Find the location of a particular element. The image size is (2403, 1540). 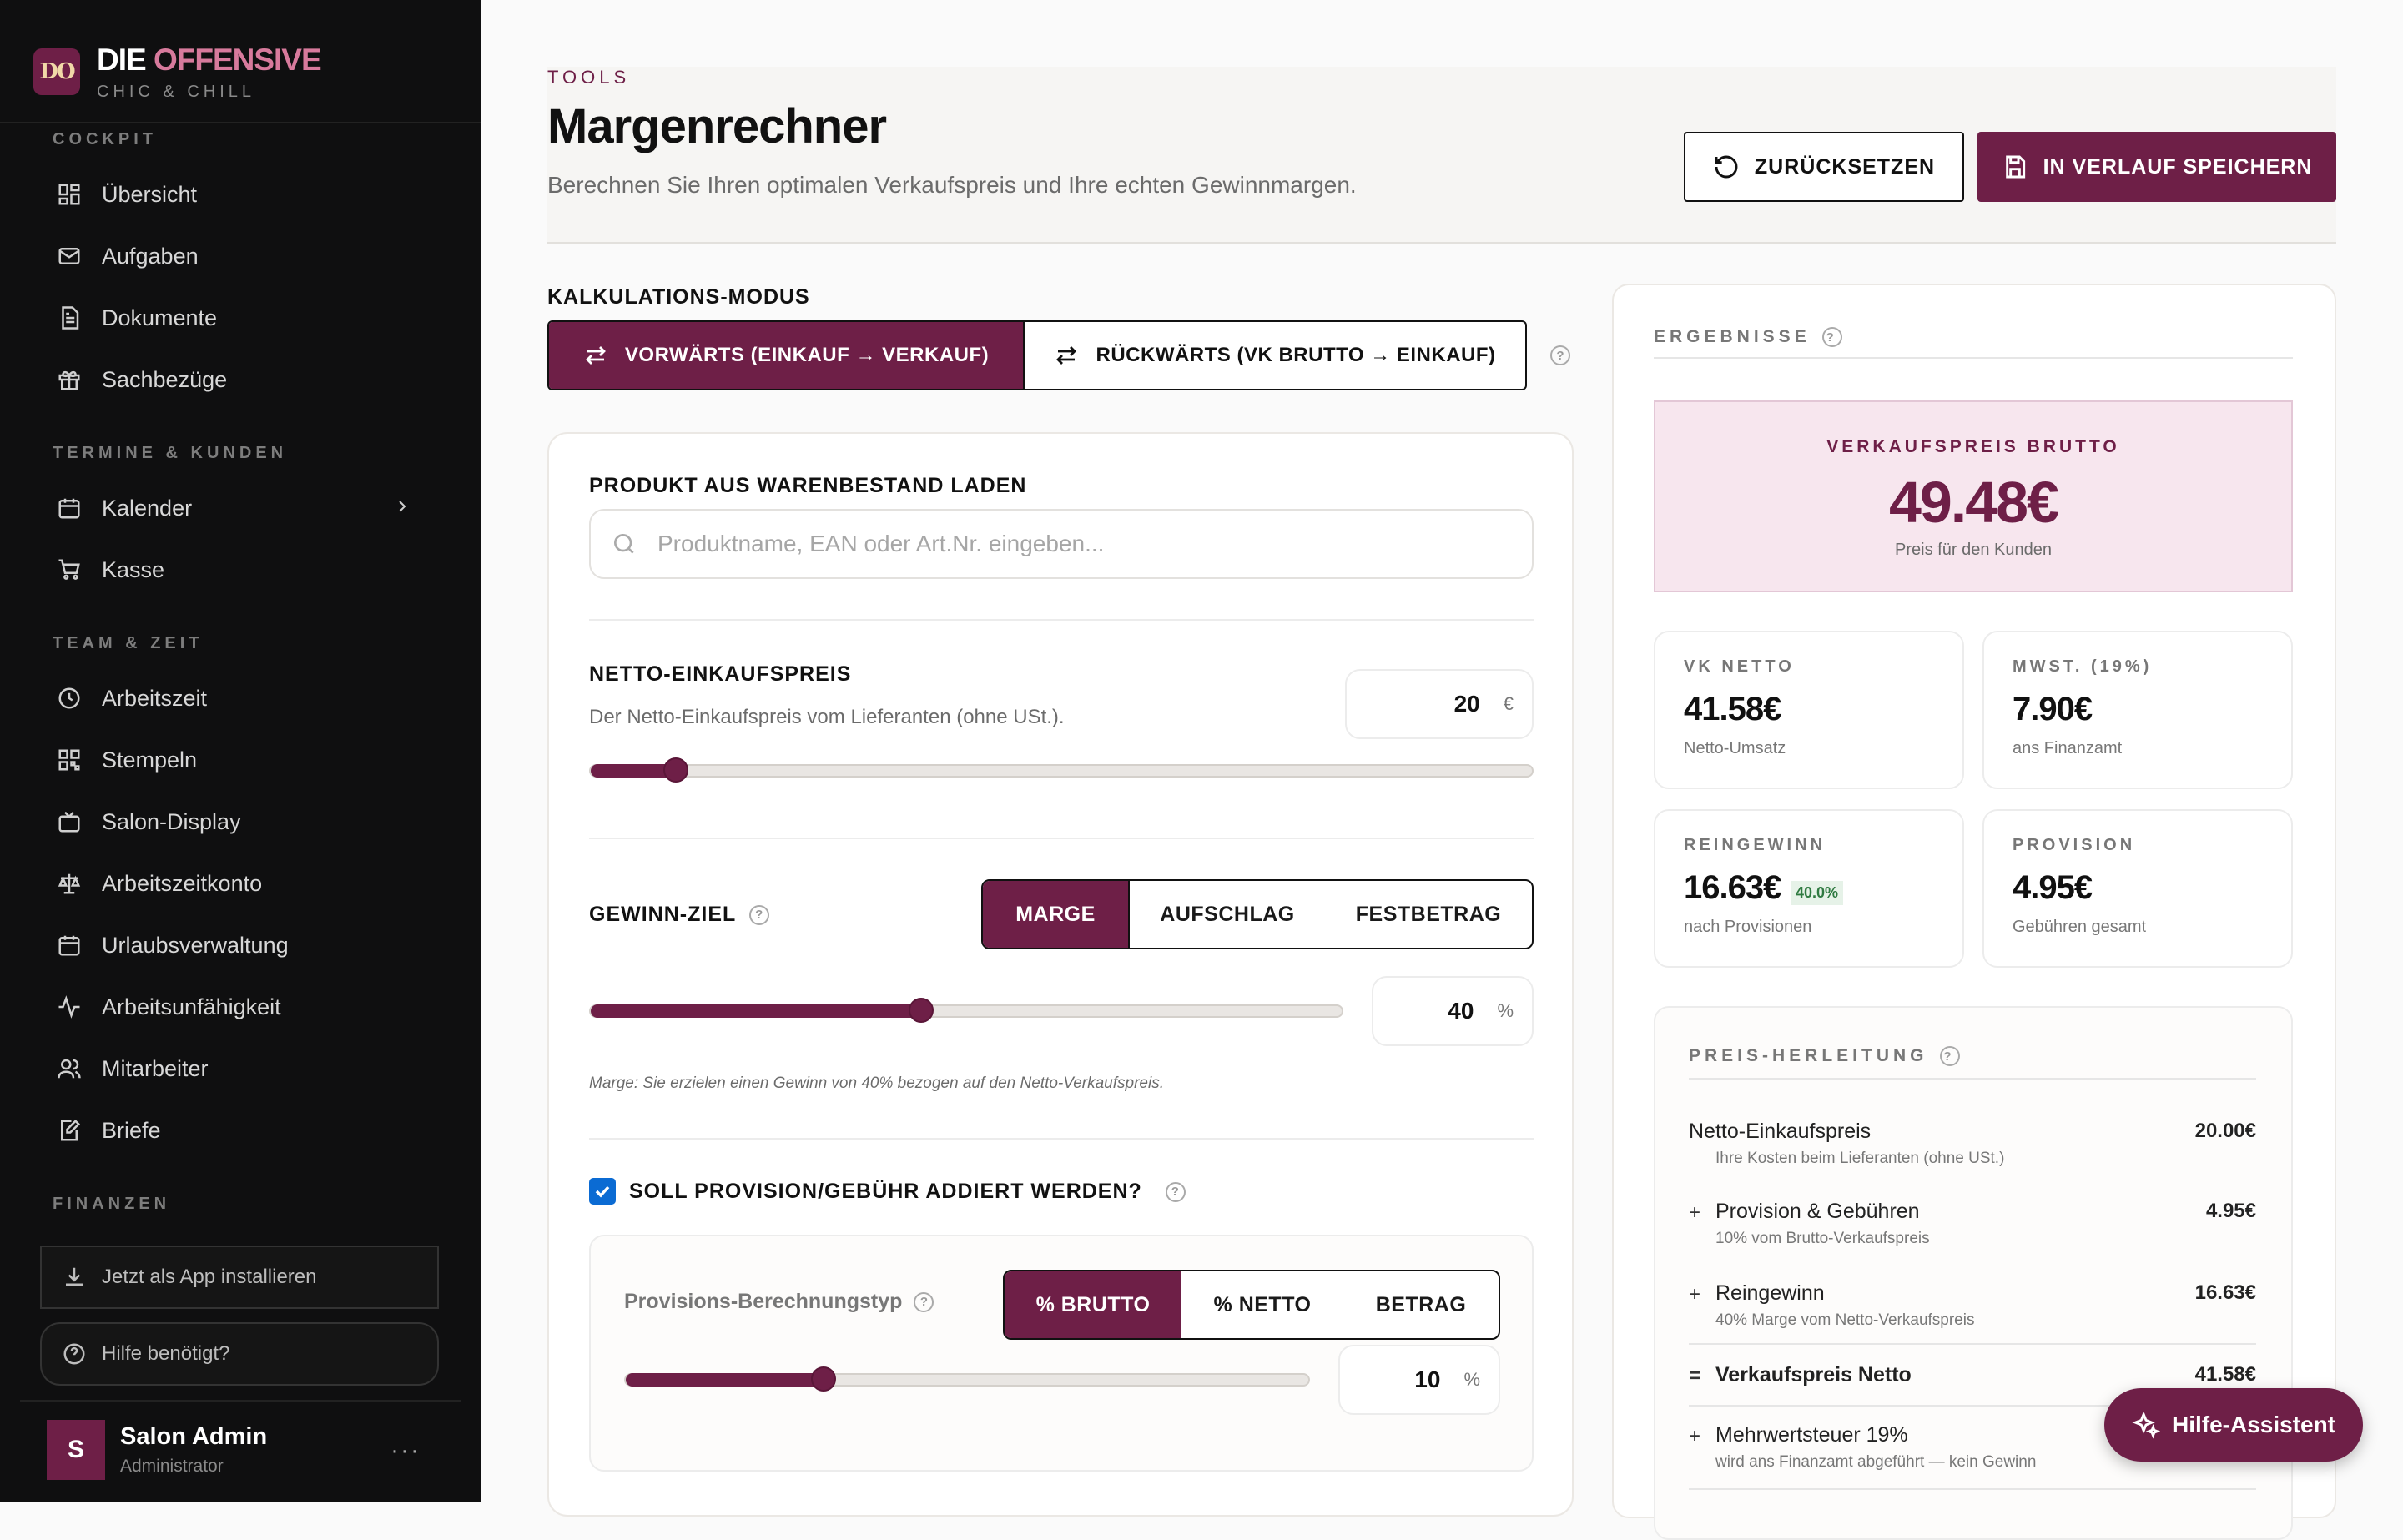

section-finanzen: FINANZEN is located at coordinates (112, 1204).